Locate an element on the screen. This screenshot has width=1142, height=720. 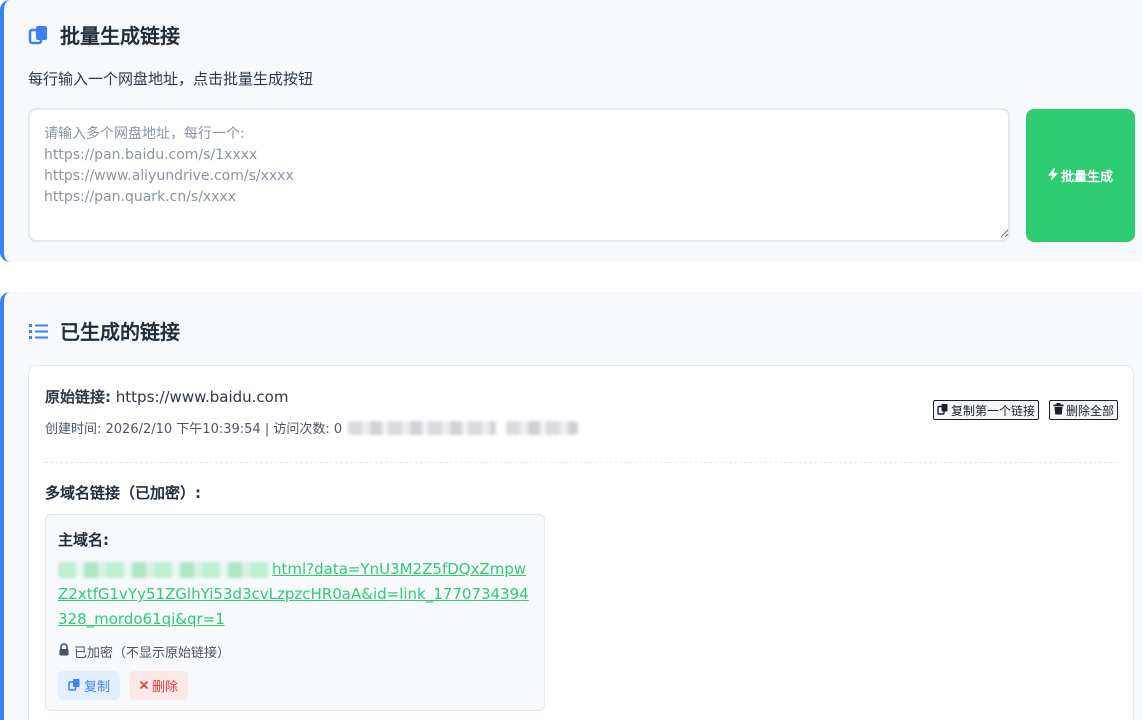
main-domain-label: 主域名: is located at coordinates (83, 540).